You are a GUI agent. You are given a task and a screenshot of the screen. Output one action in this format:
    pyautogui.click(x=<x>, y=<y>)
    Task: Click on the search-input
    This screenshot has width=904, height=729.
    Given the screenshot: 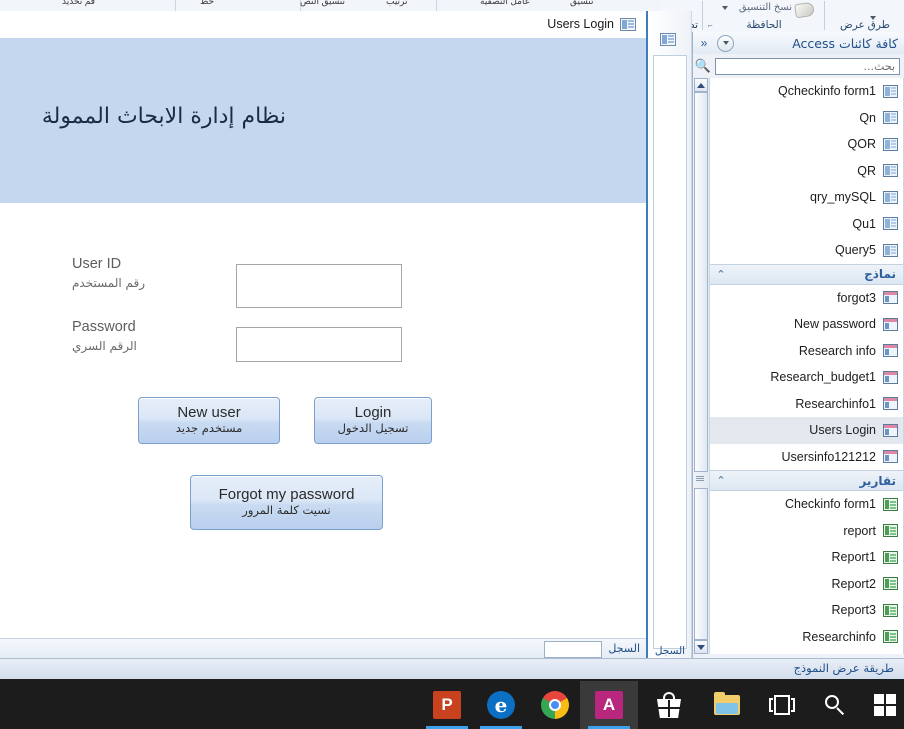 What is the action you would take?
    pyautogui.click(x=807, y=66)
    